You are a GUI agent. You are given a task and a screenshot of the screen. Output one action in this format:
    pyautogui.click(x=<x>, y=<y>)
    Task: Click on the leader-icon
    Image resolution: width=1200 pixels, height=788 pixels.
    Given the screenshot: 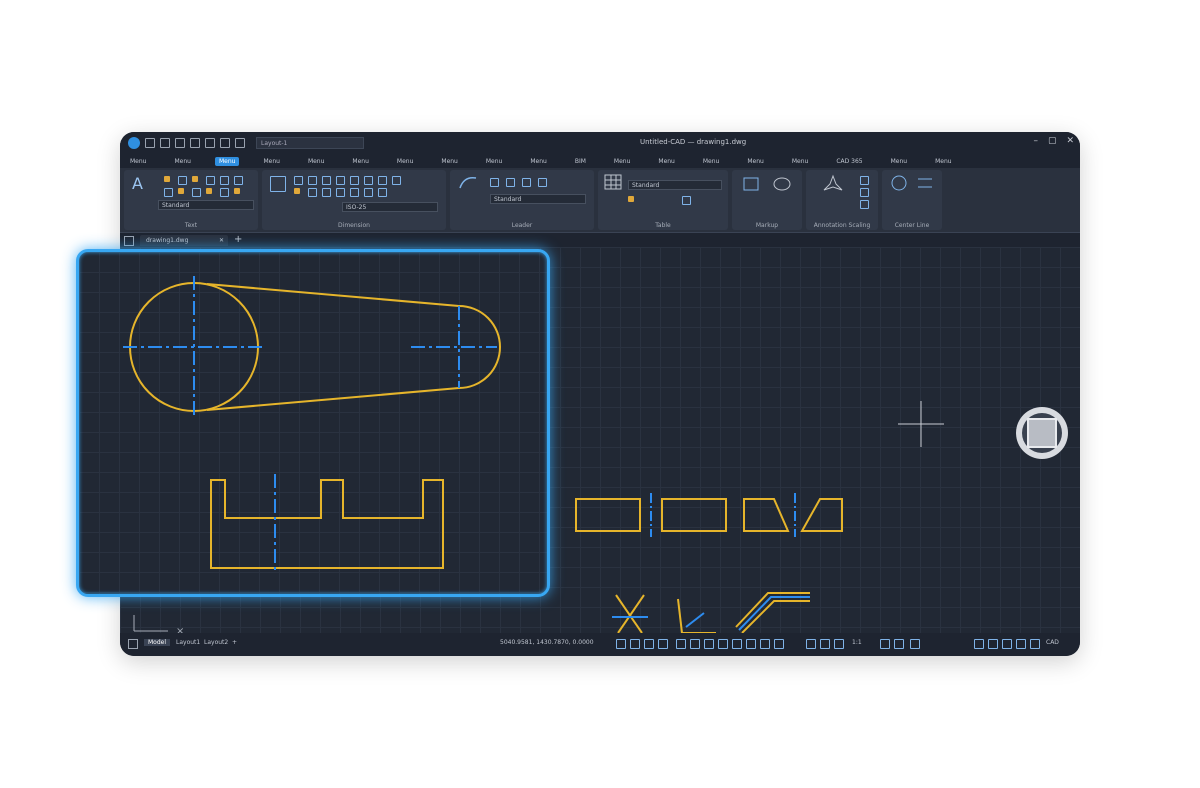 What is the action you would take?
    pyautogui.click(x=468, y=182)
    